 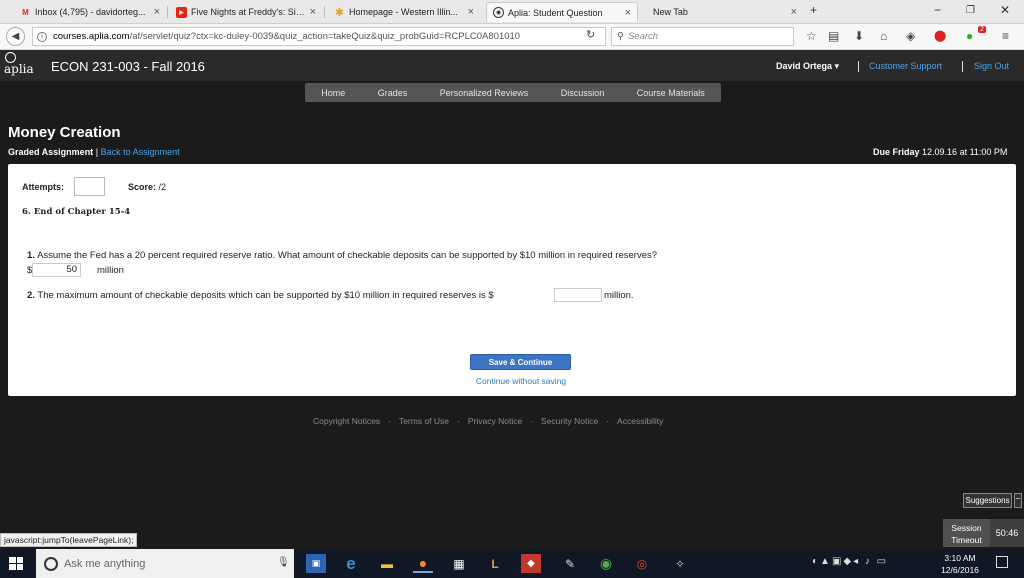 I want to click on assignment-subtitle: Graded Assignment | Back to Assignment, so click(x=94, y=152).